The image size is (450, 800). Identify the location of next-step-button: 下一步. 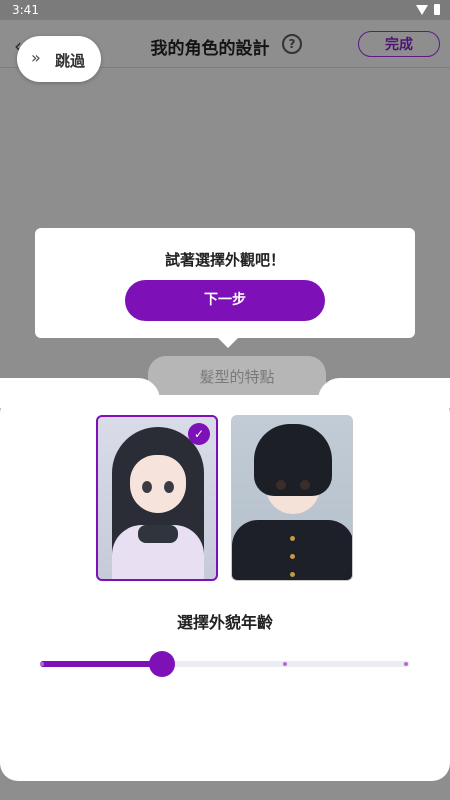
(225, 300).